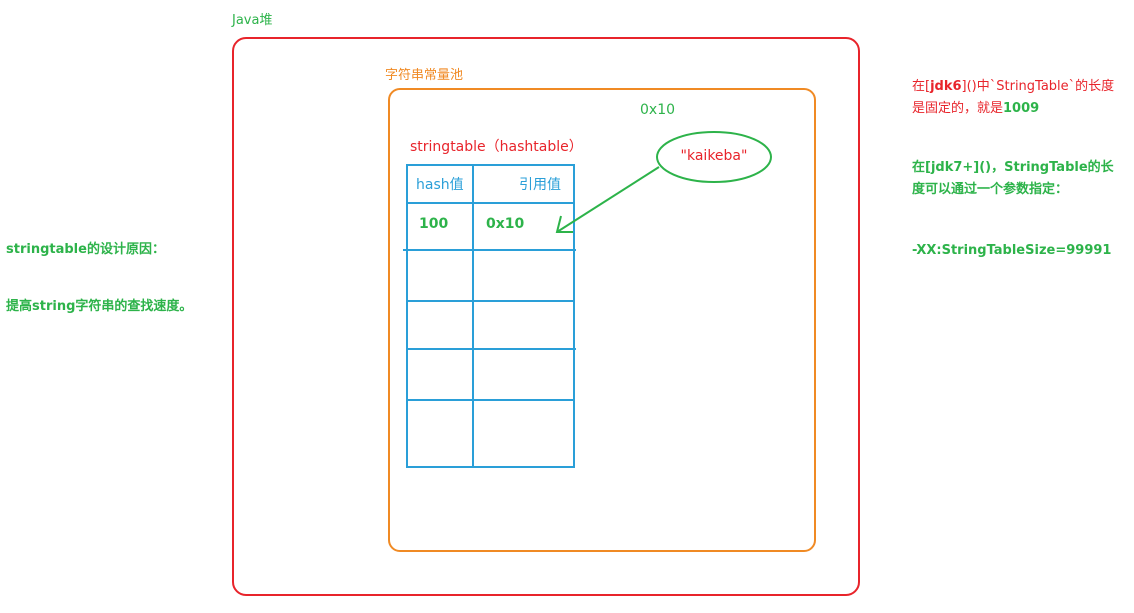  I want to click on jdk7-note: 在[jdk7+]()，StringTable的长 度可以通过一个参数指定：, so click(1013, 179).